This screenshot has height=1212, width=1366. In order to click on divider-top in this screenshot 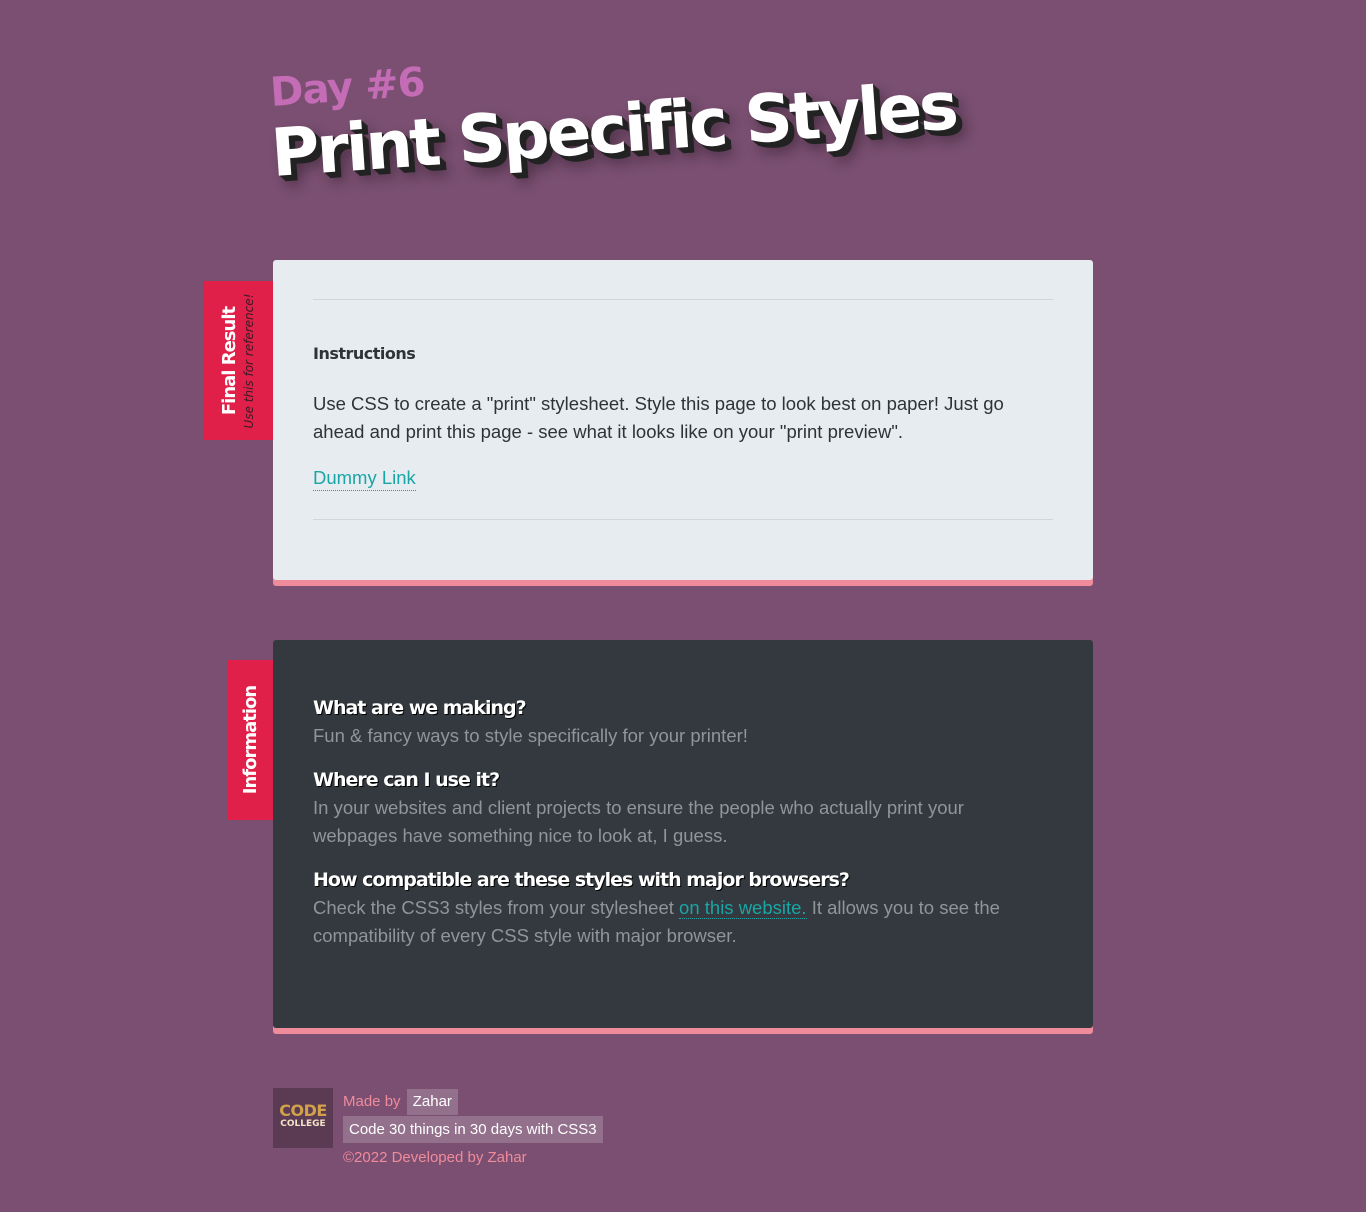, I will do `click(683, 299)`.